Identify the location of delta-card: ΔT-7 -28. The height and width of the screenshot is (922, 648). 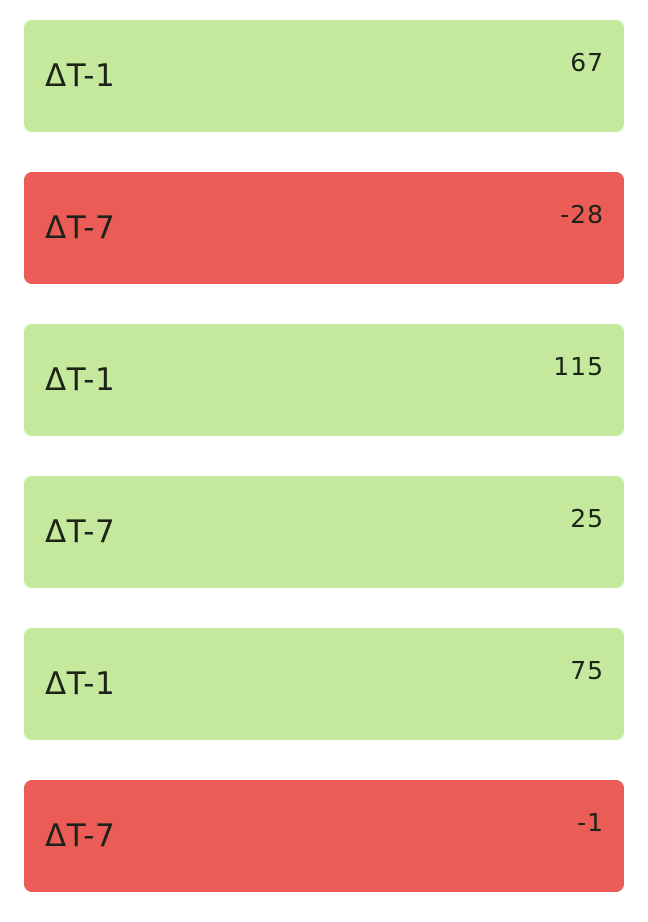
(324, 228).